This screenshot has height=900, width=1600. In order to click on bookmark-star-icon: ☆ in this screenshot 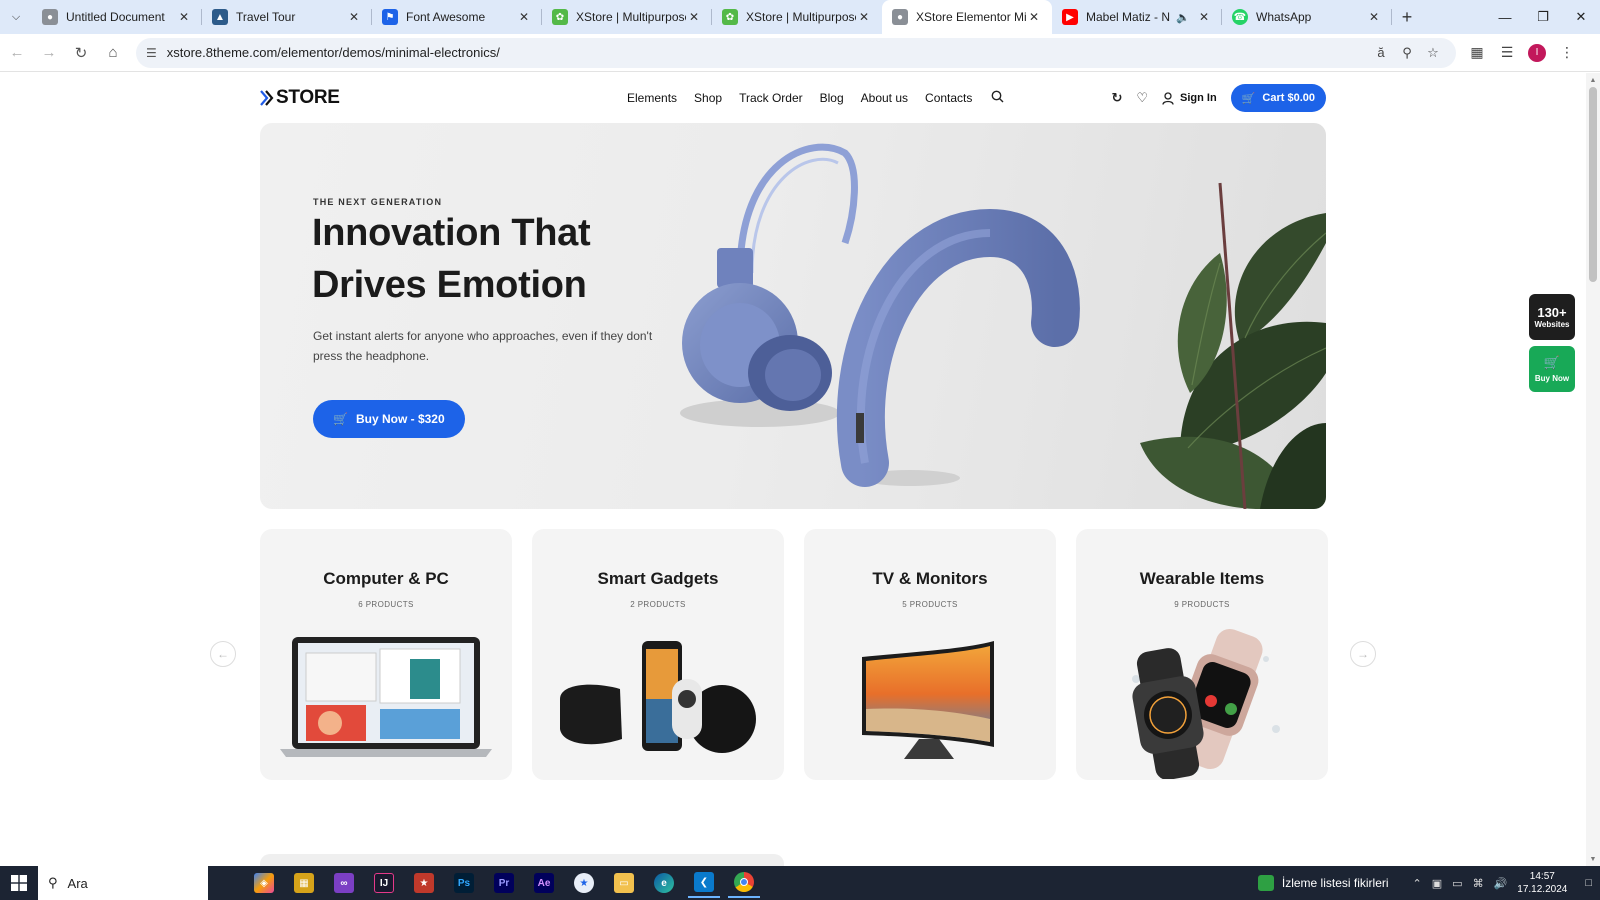, I will do `click(1433, 53)`.